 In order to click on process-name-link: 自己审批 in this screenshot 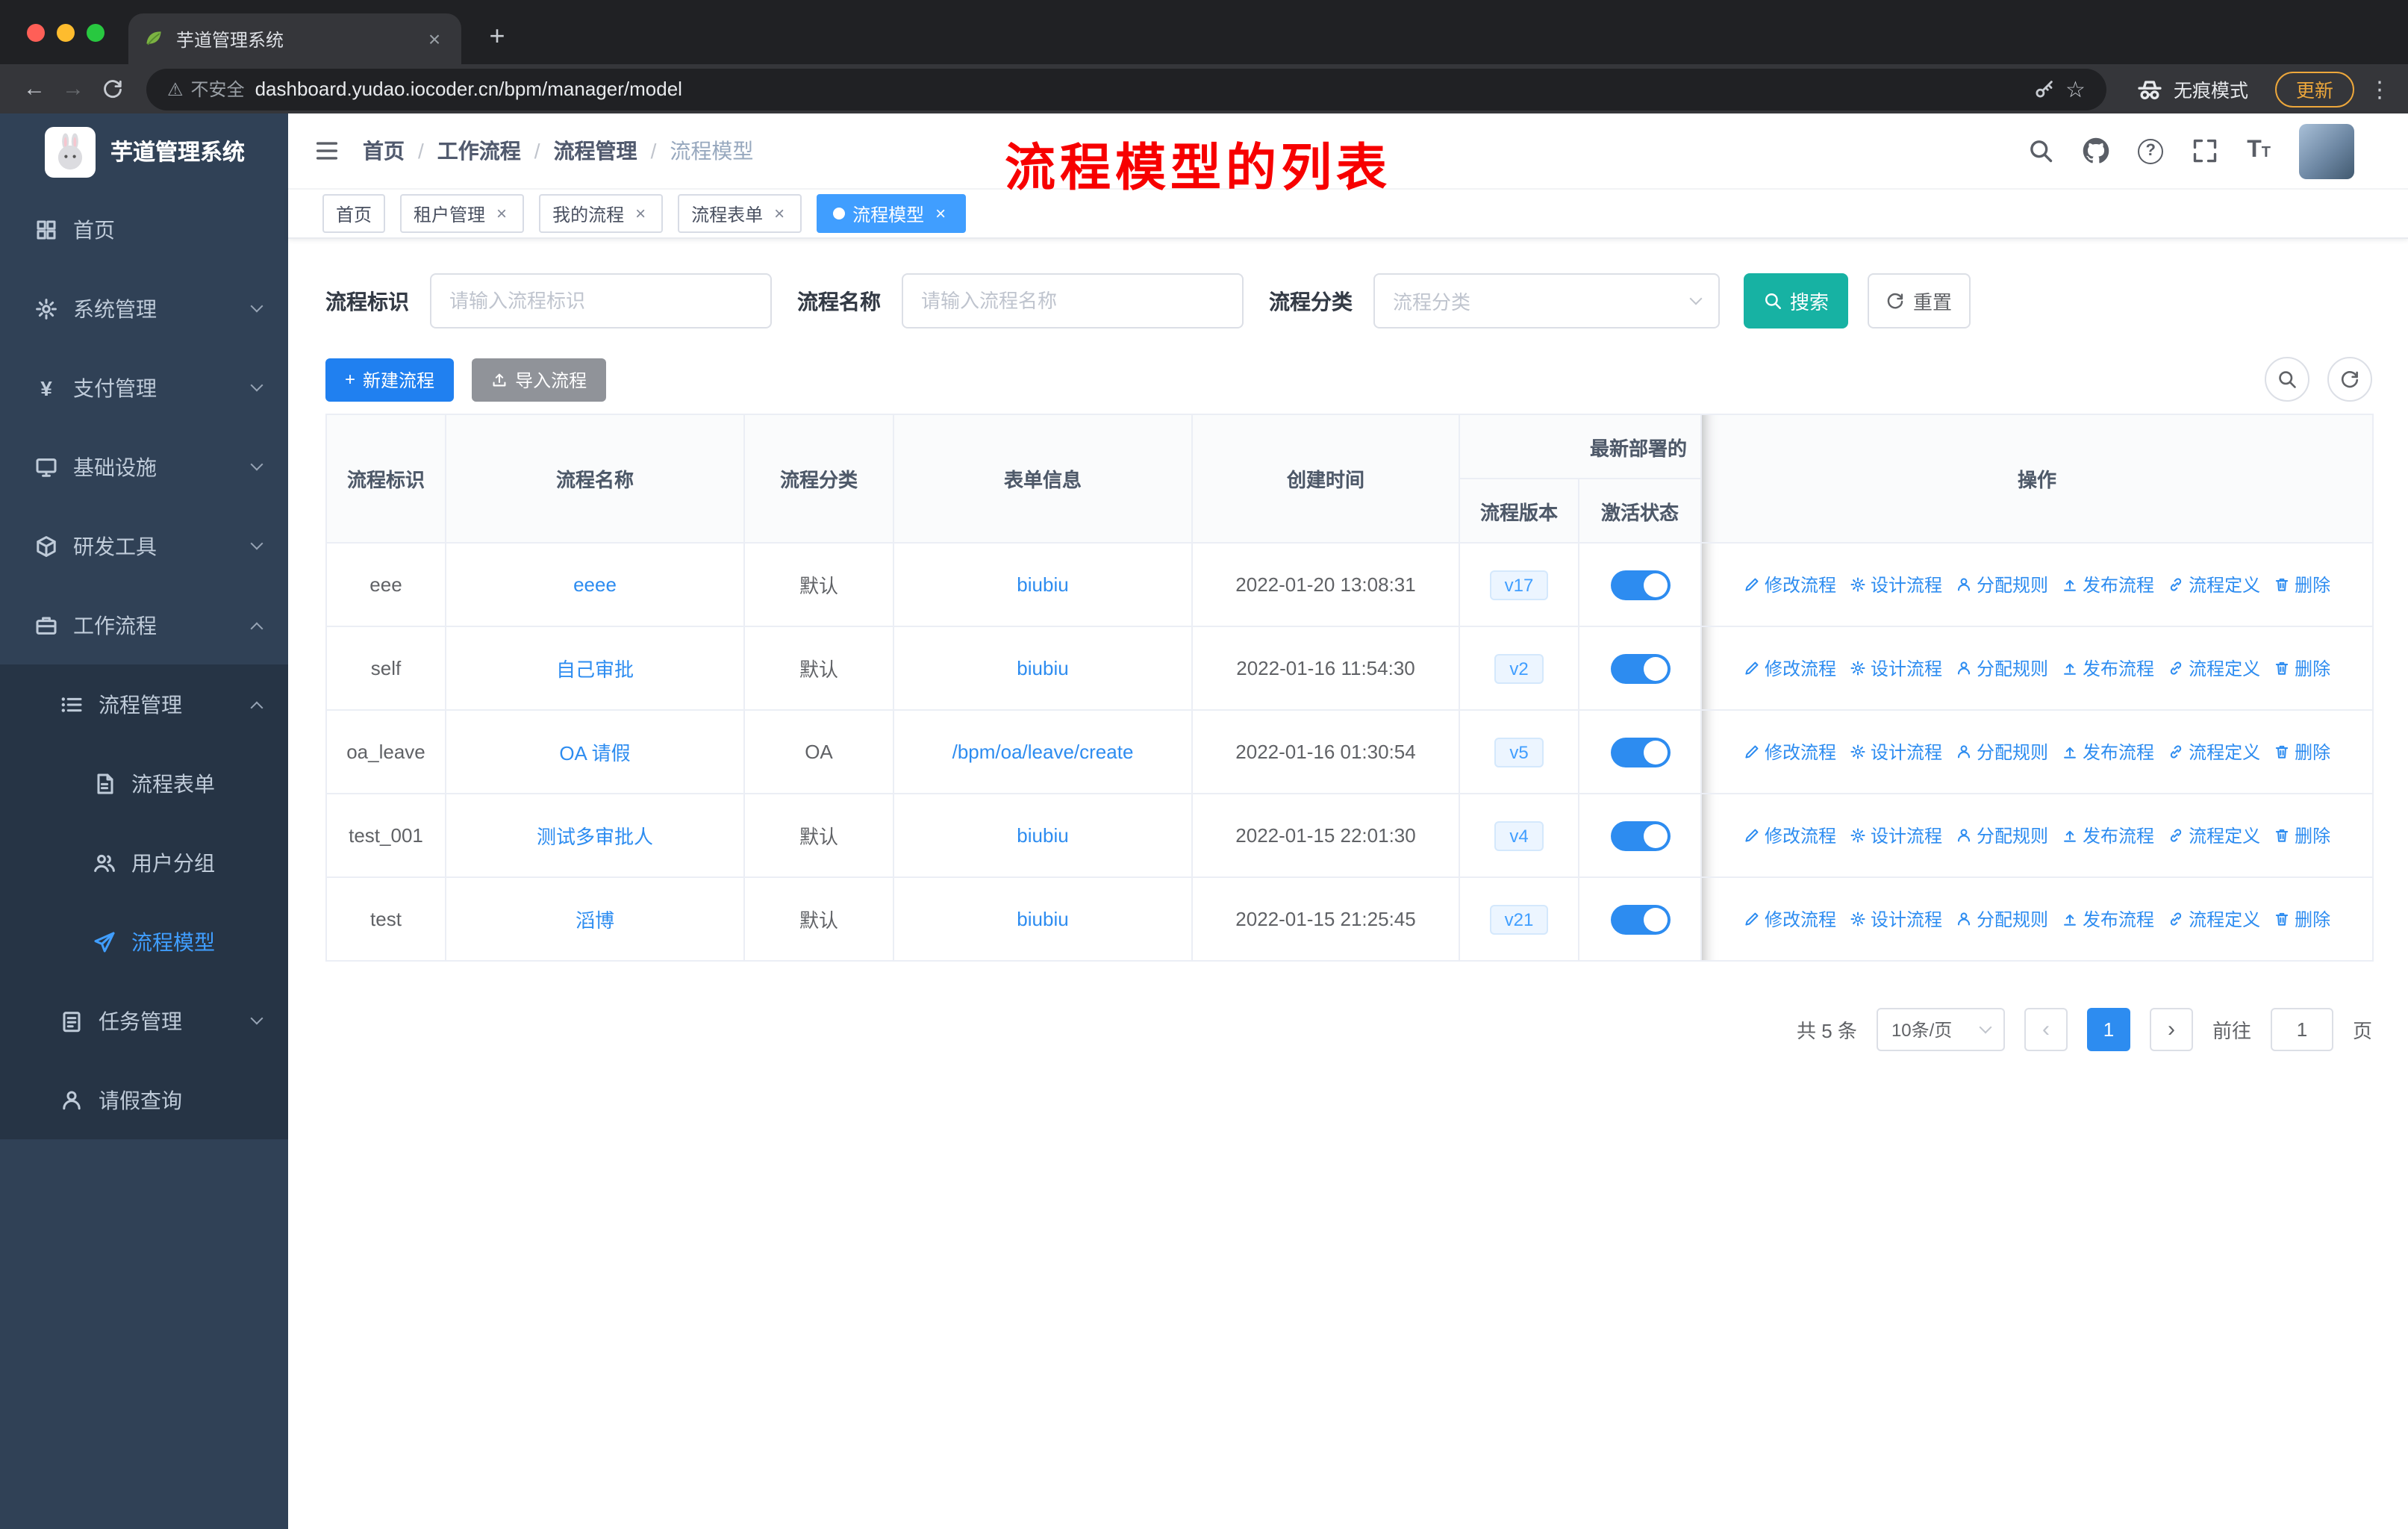, I will do `click(595, 669)`.